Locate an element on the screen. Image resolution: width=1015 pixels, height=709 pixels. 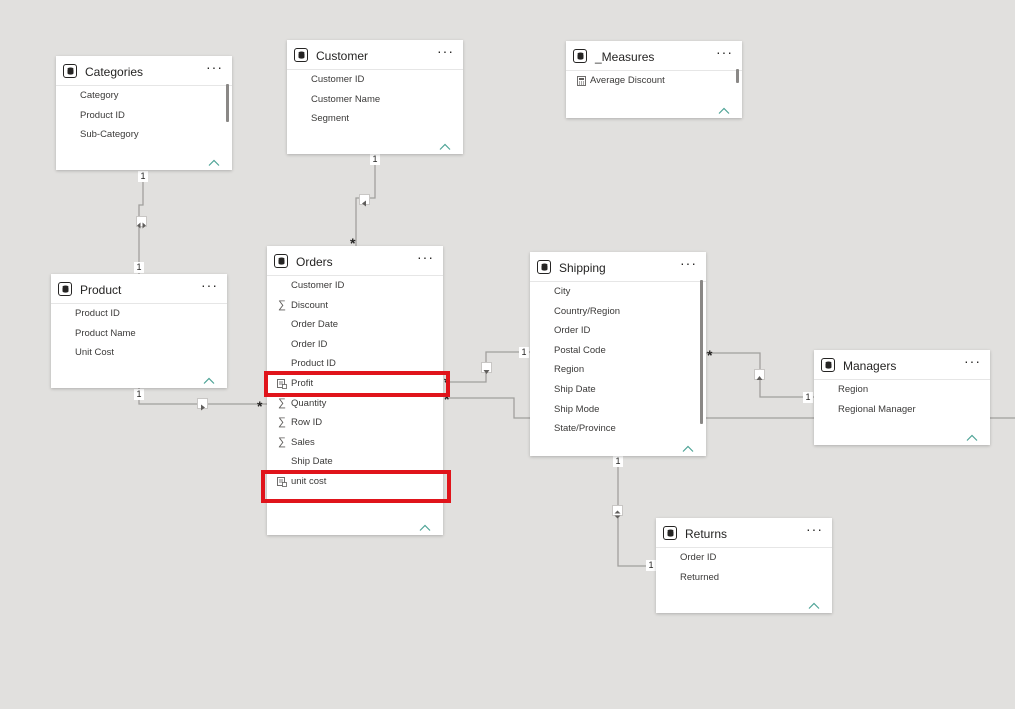
table-header: Customer ··· is located at coordinates (375, 55).